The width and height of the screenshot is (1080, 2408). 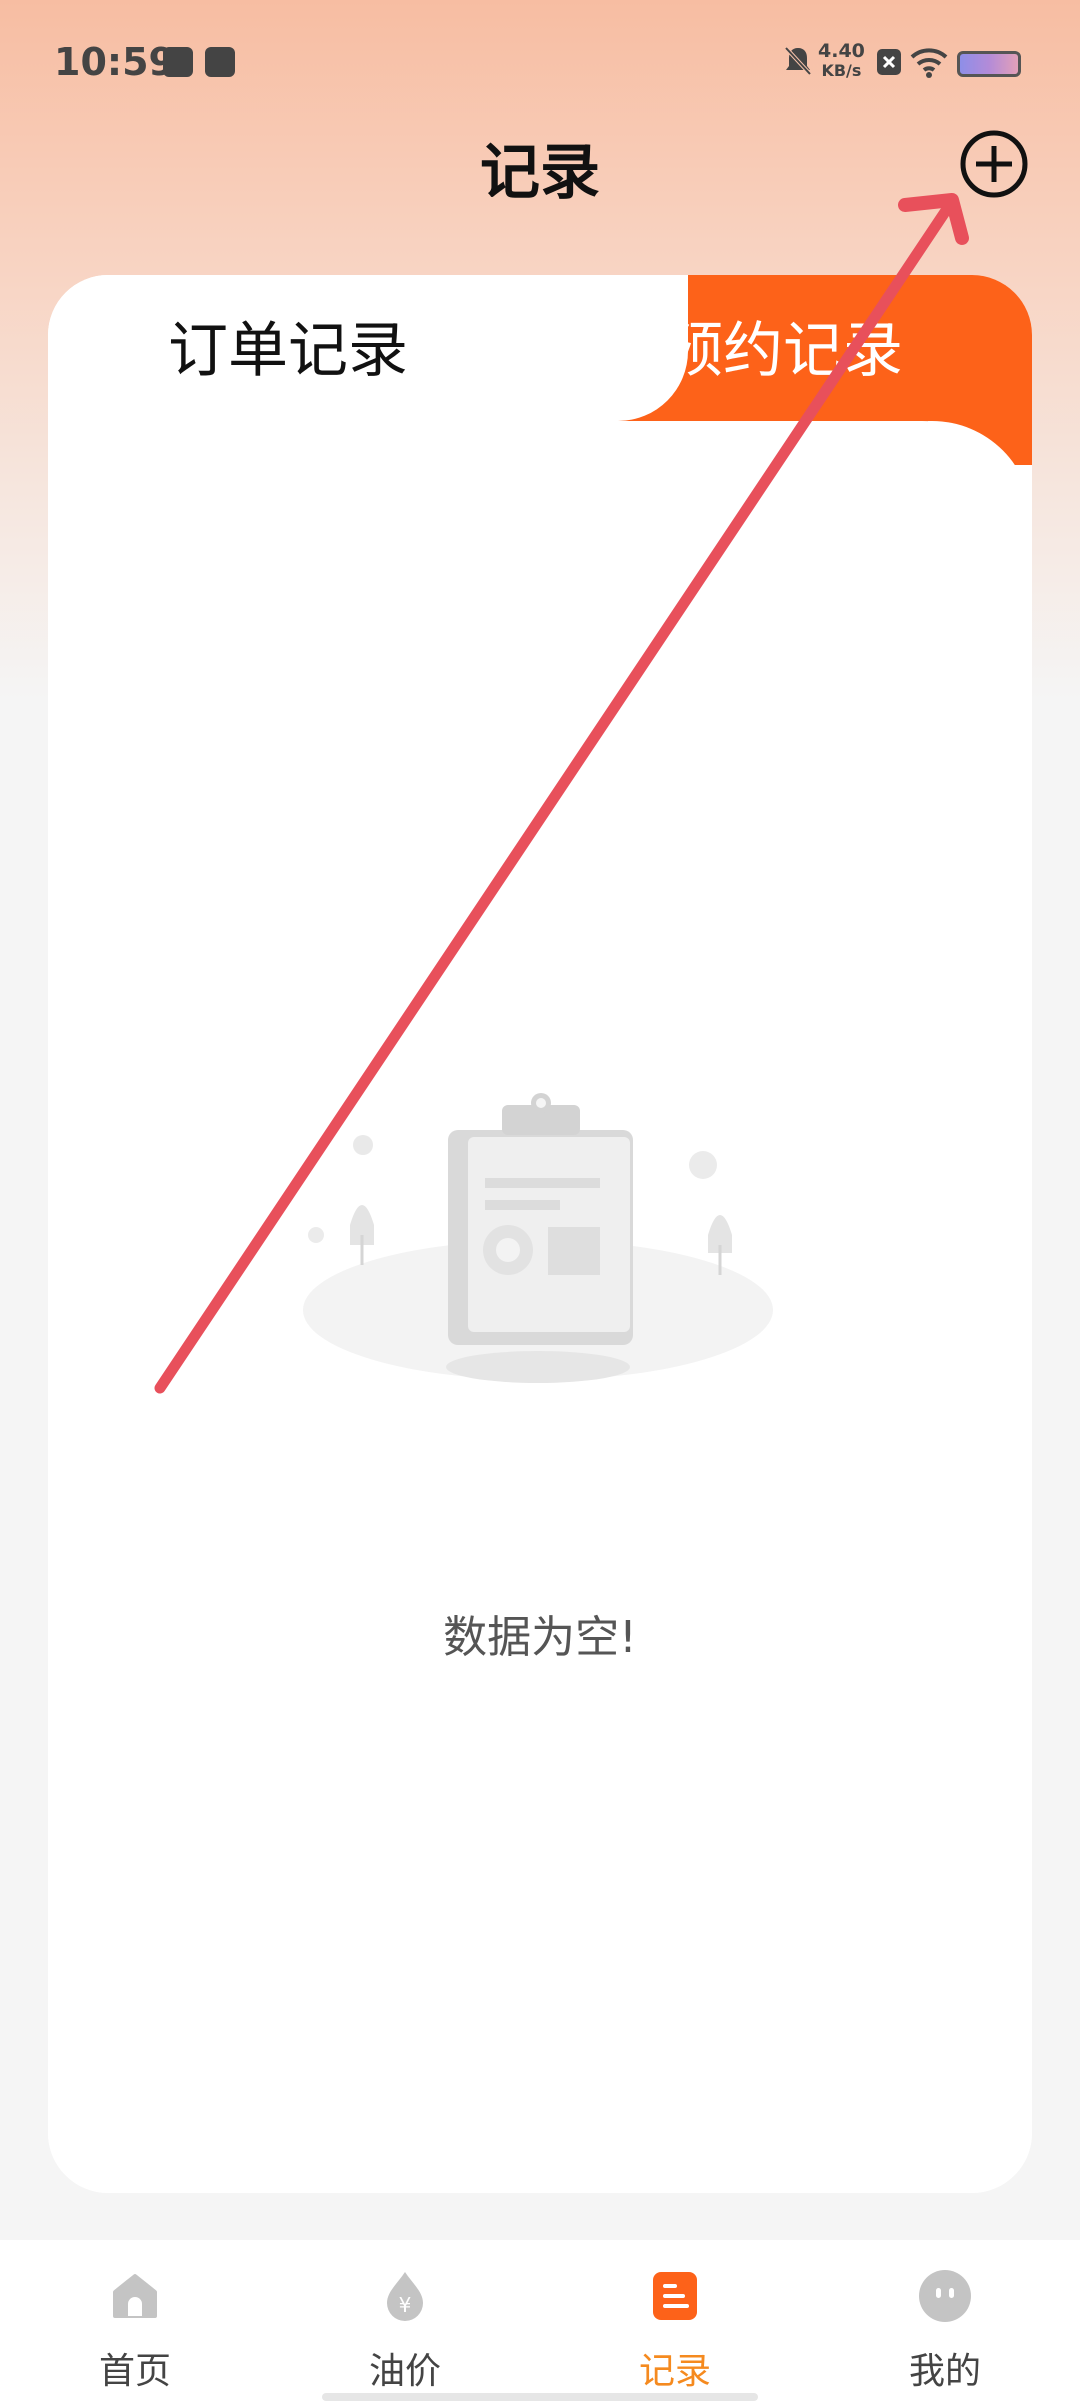 I want to click on battery-icon, so click(x=989, y=64).